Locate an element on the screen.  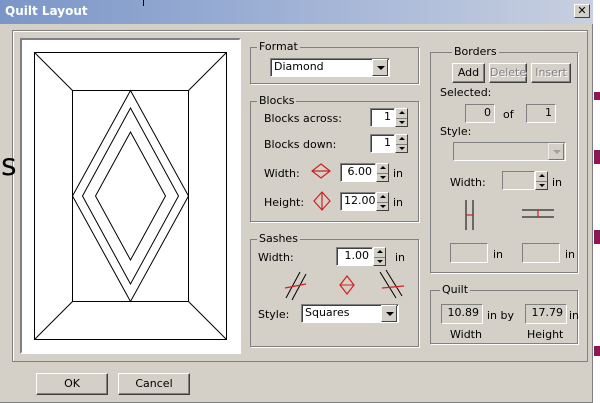
block-width-input: 6.00 is located at coordinates (358, 172).